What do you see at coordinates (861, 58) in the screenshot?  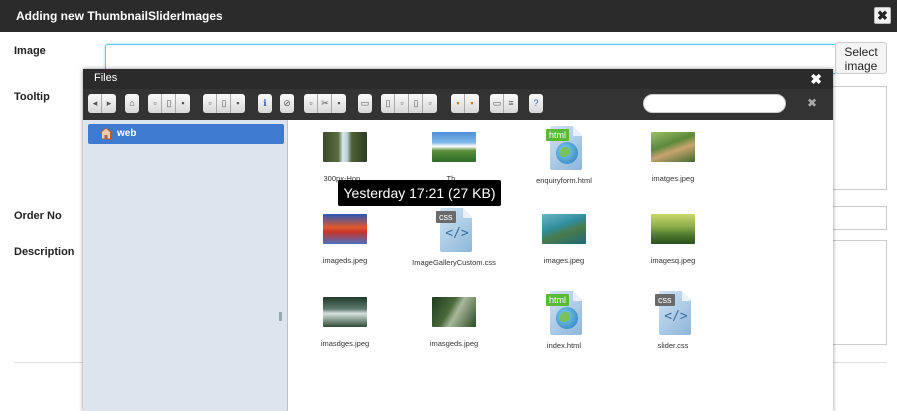 I see `select-image-button: Select image` at bounding box center [861, 58].